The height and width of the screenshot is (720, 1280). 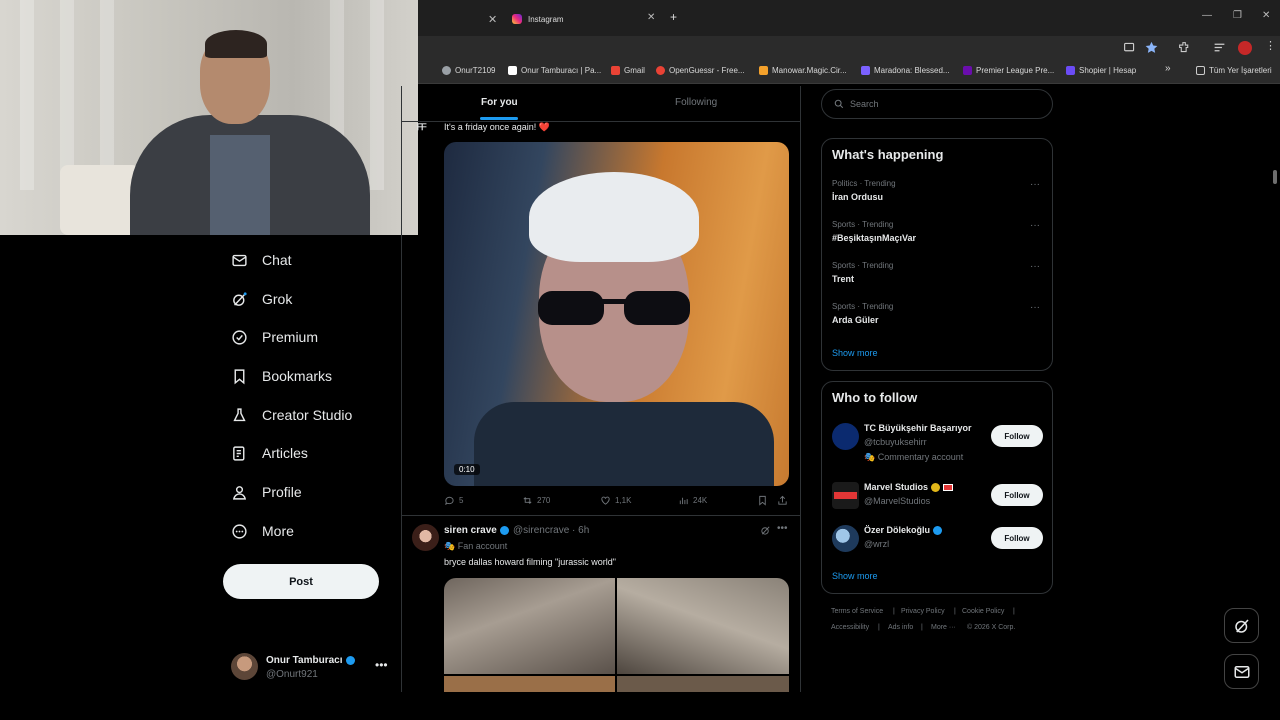 What do you see at coordinates (1168, 68) in the screenshot?
I see `bookmarks-overflow-icon: »` at bounding box center [1168, 68].